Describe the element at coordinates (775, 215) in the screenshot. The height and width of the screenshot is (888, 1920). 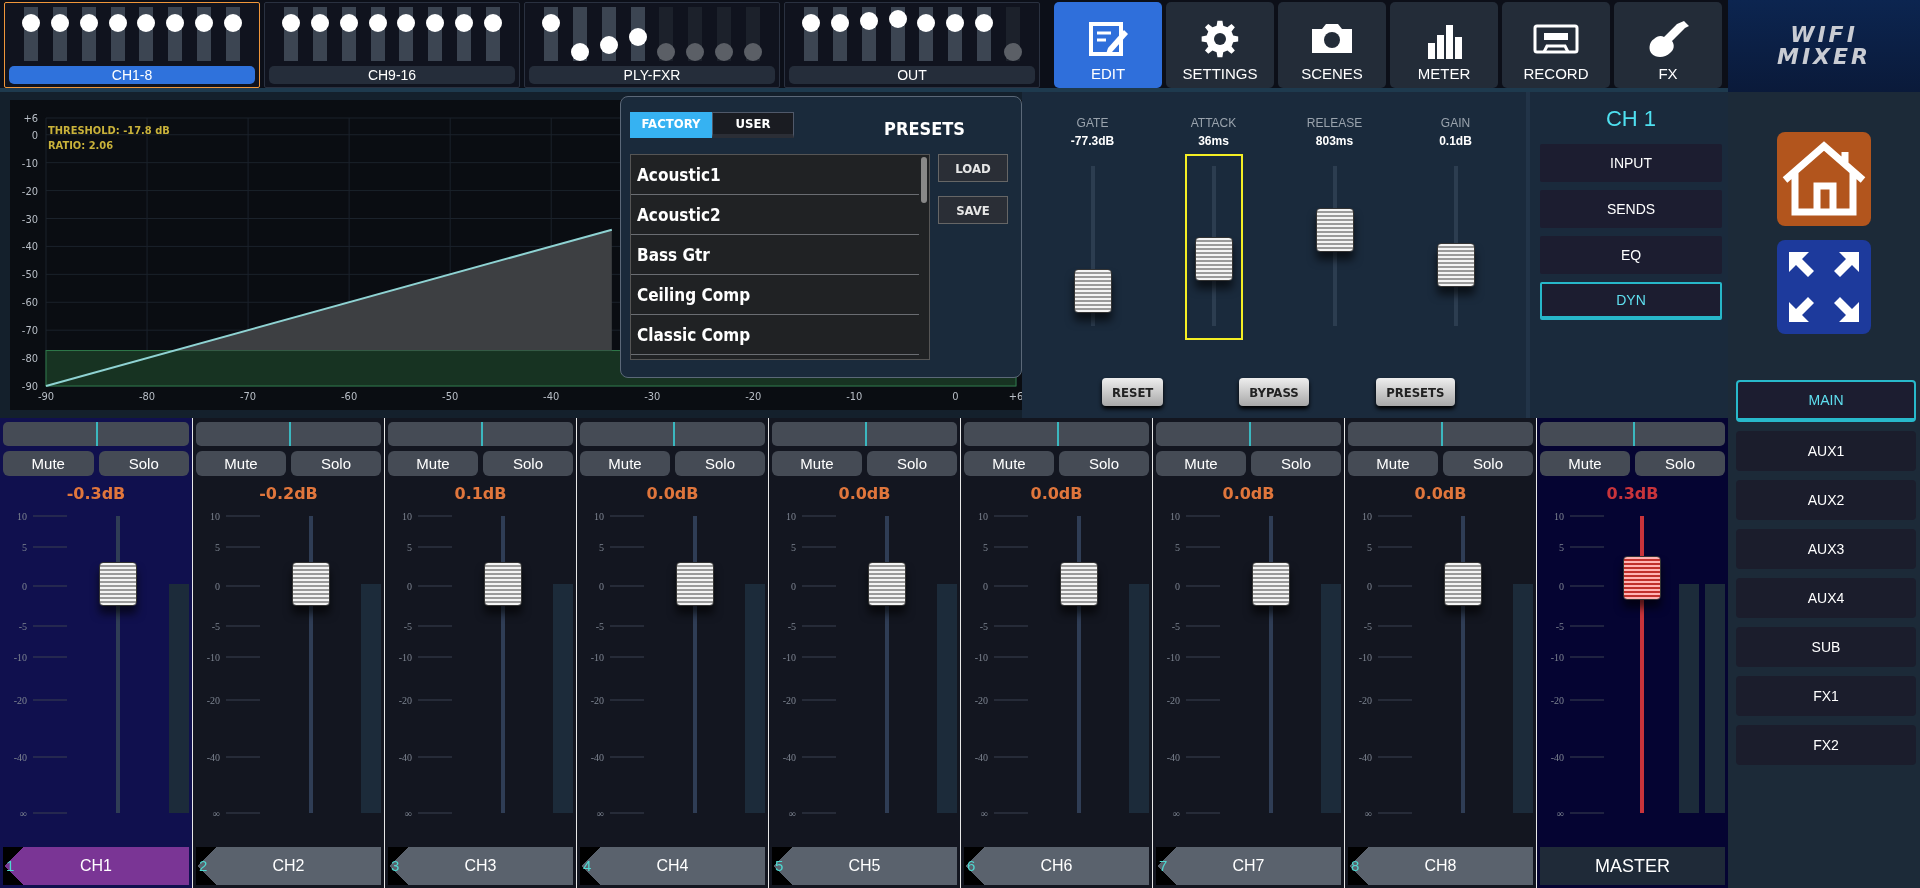
I see `preset-item: Acoustic2` at that location.